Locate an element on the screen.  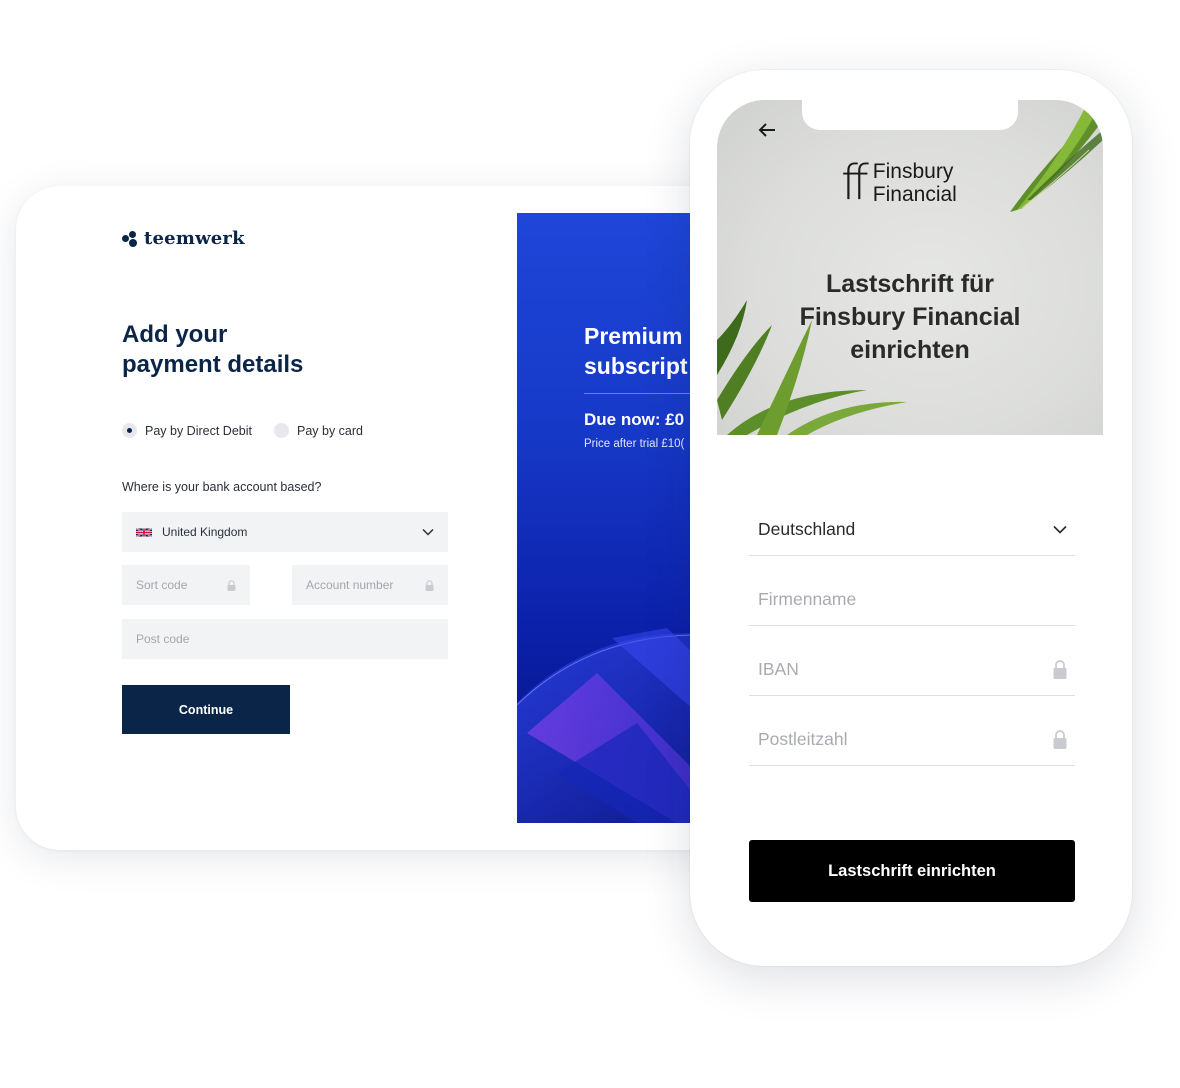
ff-logo-line-1: Finsbury is located at coordinates (913, 171).